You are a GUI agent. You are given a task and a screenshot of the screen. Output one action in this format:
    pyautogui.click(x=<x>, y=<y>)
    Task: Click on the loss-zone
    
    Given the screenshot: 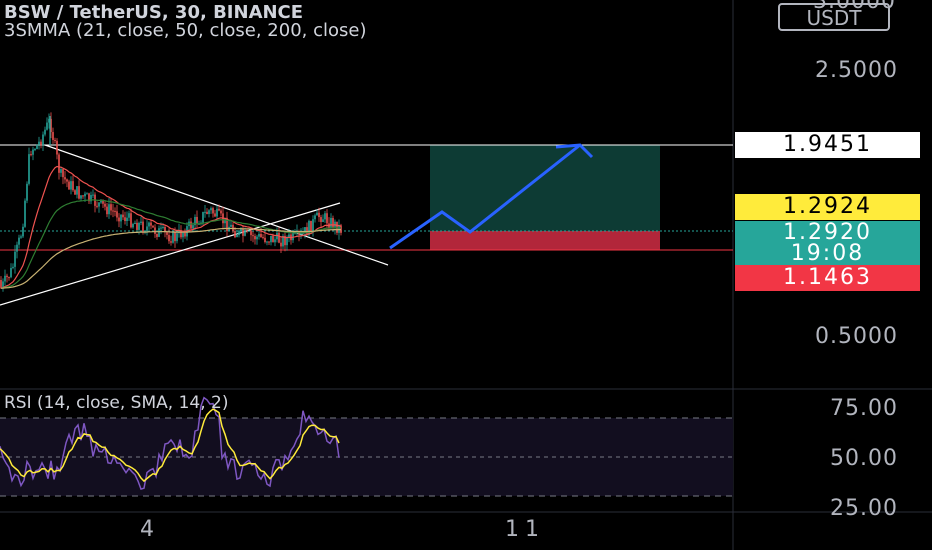 What is the action you would take?
    pyautogui.click(x=545, y=240)
    